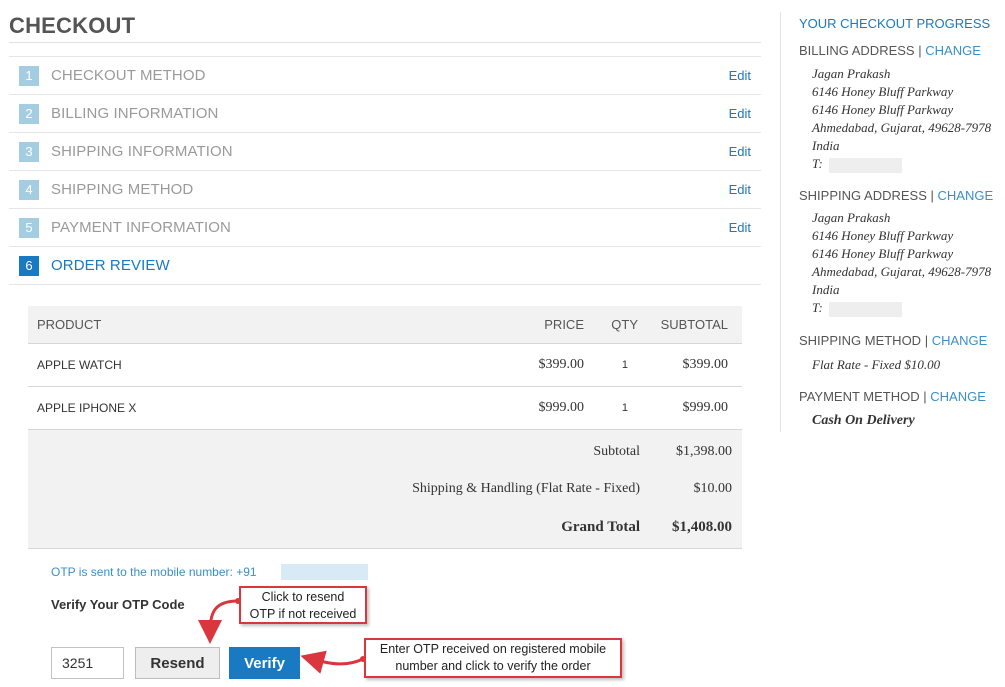 The height and width of the screenshot is (687, 1005). Describe the element at coordinates (694, 324) in the screenshot. I see `header-subtotal: SUBTOTAL` at that location.